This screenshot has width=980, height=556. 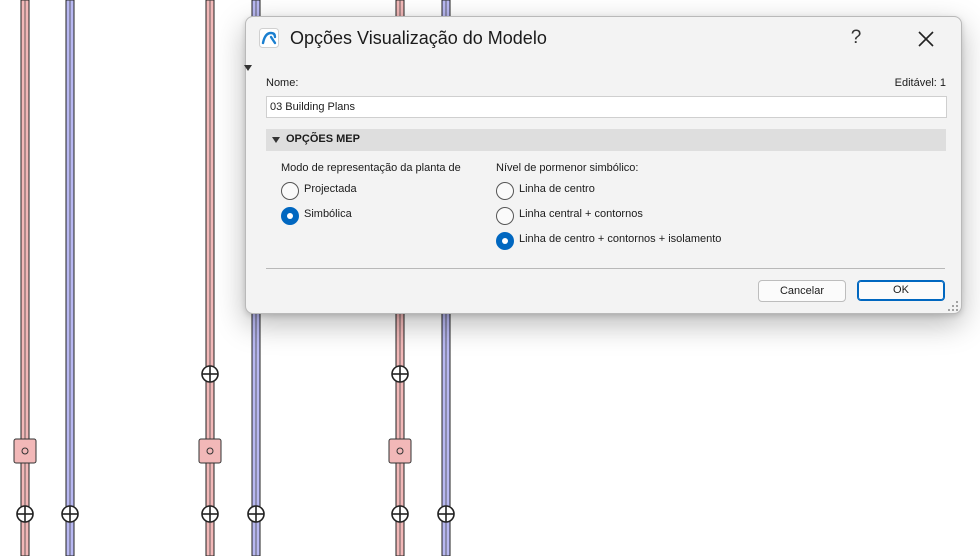 I want to click on triangle-down-icon, so click(x=248, y=68).